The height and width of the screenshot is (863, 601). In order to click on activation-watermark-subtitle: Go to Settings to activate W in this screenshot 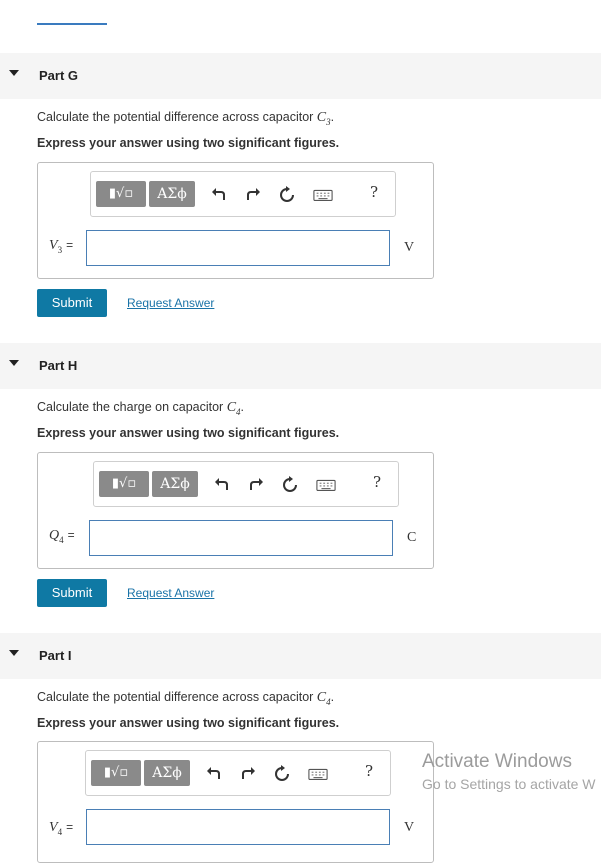, I will do `click(509, 784)`.